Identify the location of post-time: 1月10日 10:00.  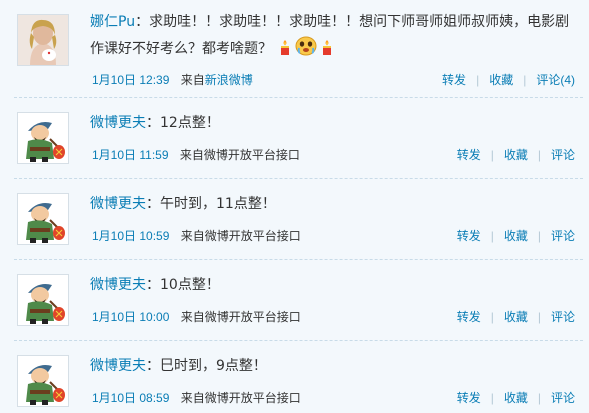
(130, 317).